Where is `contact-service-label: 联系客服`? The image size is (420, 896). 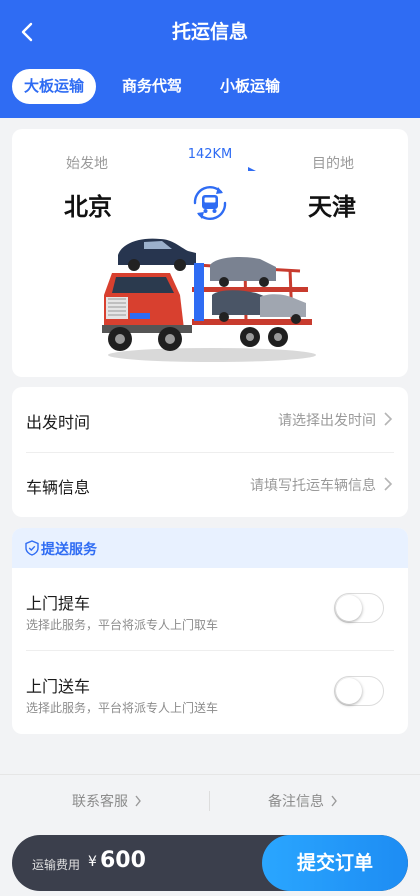 contact-service-label: 联系客服 is located at coordinates (100, 802).